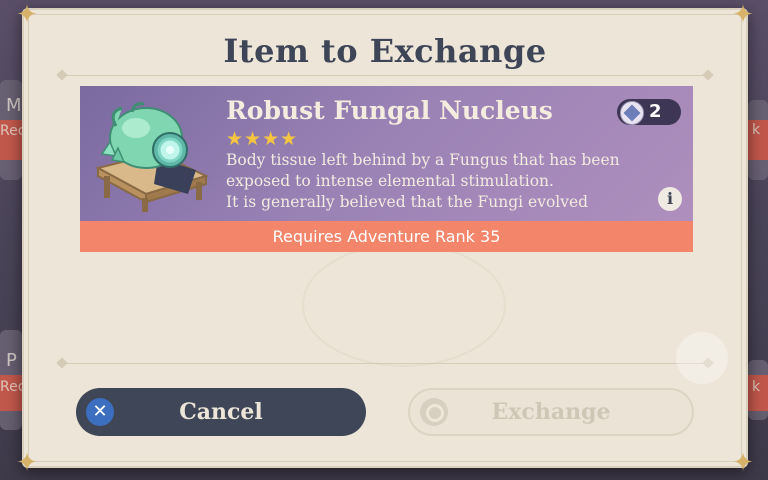  Describe the element at coordinates (11, 360) in the screenshot. I see `background-label: P` at that location.